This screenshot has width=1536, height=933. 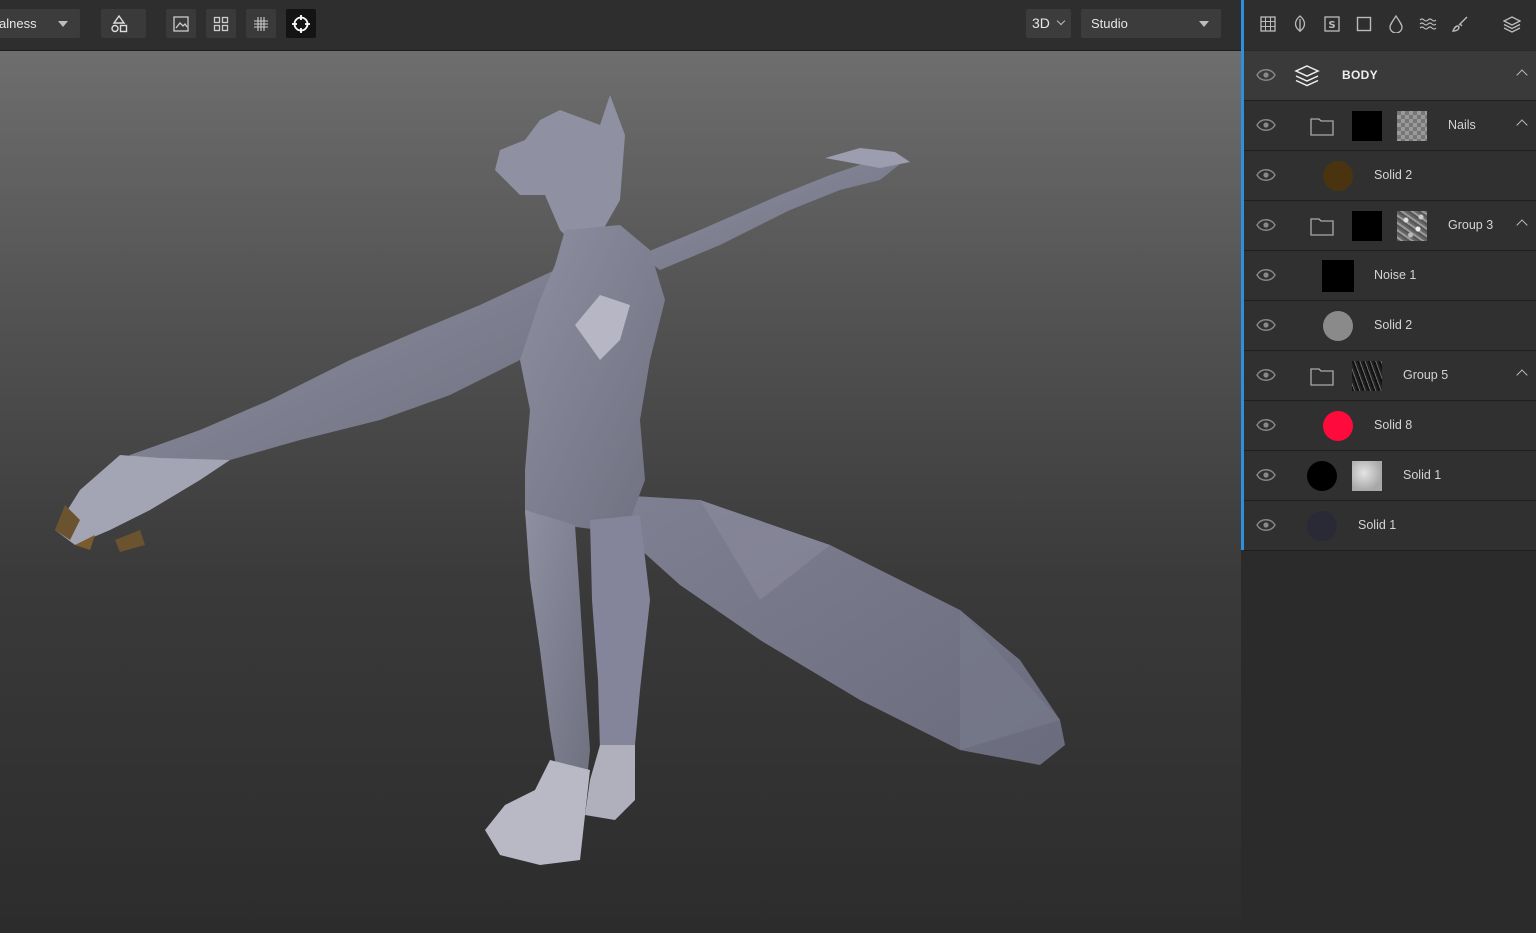 I want to click on layer-name: Solid 8, so click(x=1393, y=425).